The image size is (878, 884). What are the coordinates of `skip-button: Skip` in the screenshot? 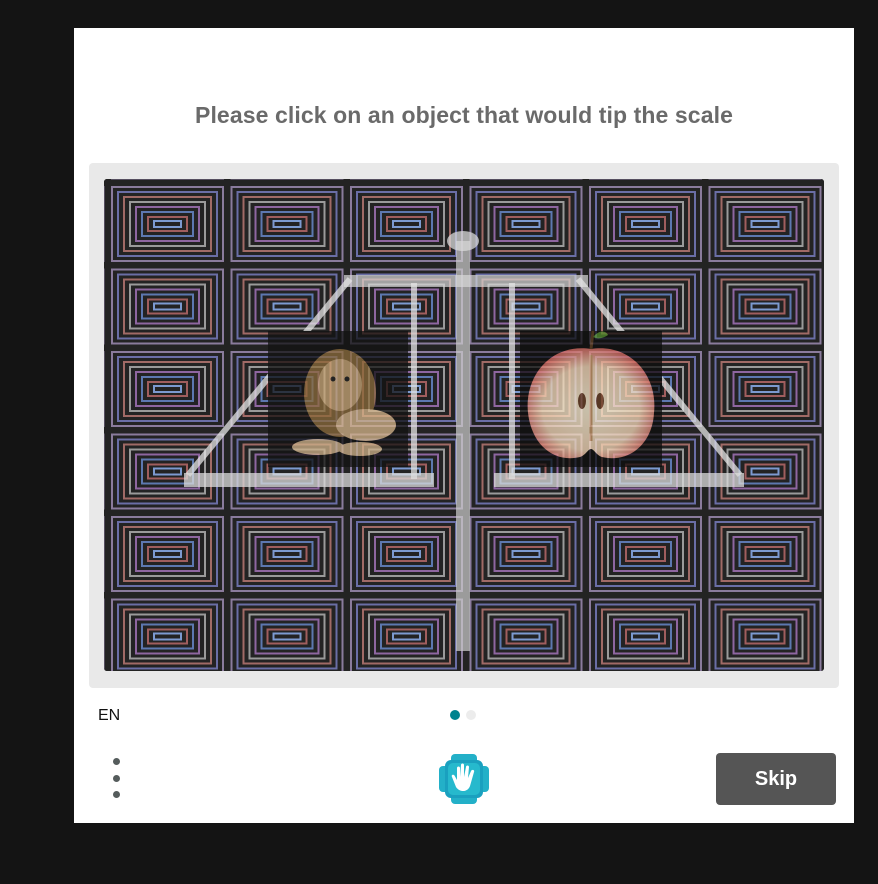 It's located at (776, 779).